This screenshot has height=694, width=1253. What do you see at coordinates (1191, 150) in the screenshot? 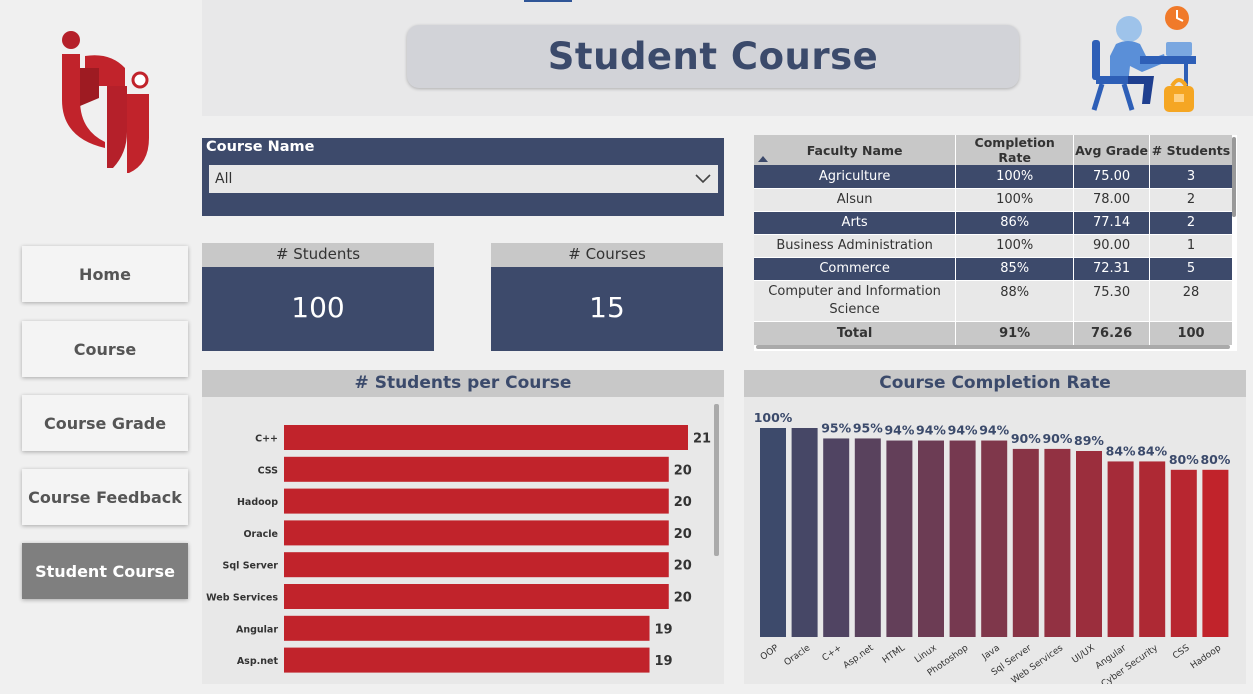
I see `col-header-students: # Students` at bounding box center [1191, 150].